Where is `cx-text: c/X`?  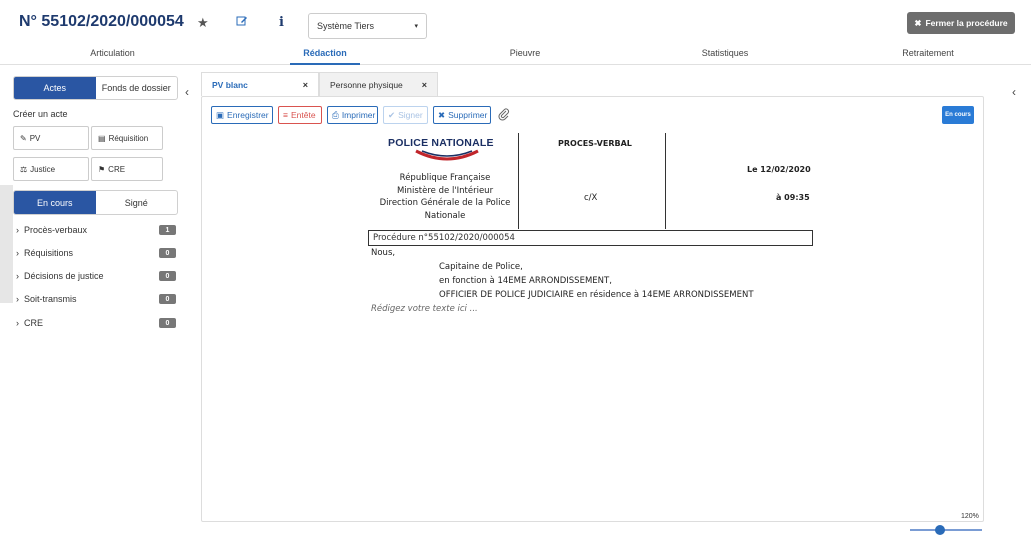
cx-text: c/X is located at coordinates (591, 198).